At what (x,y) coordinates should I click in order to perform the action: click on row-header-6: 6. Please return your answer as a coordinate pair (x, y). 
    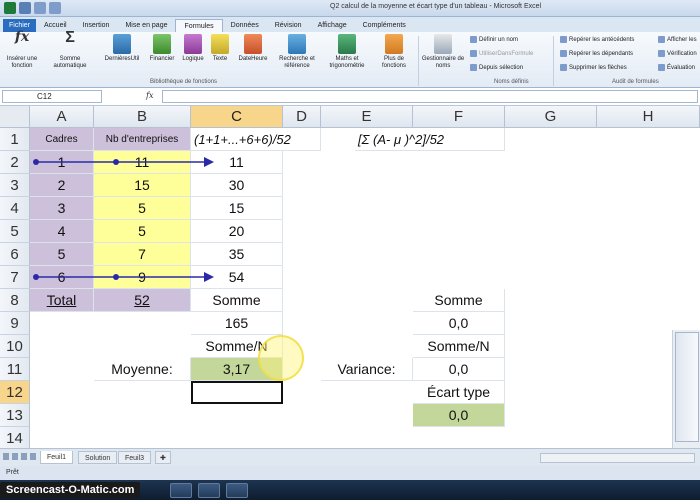
    Looking at the image, I should click on (15, 254).